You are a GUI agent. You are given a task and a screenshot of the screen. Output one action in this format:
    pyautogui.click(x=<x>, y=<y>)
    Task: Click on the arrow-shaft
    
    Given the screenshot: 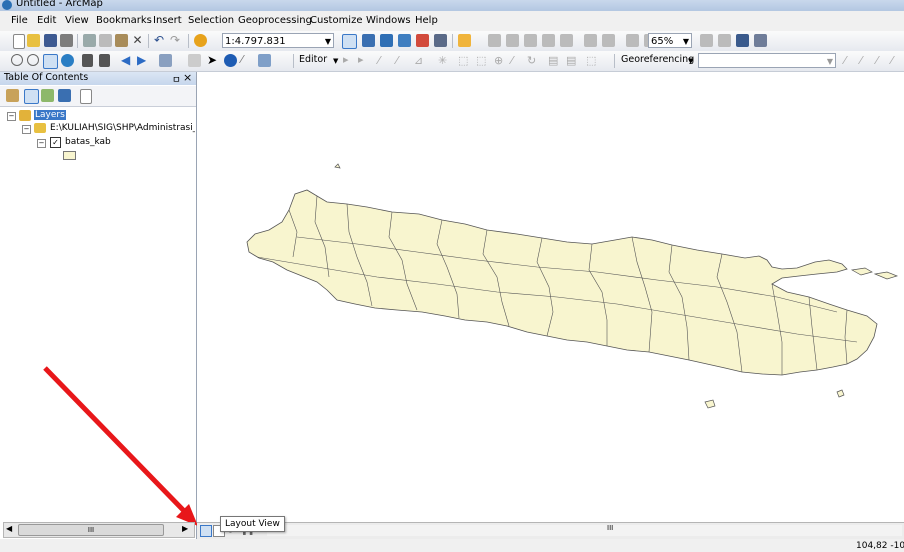 What is the action you would take?
    pyautogui.click(x=116, y=441)
    